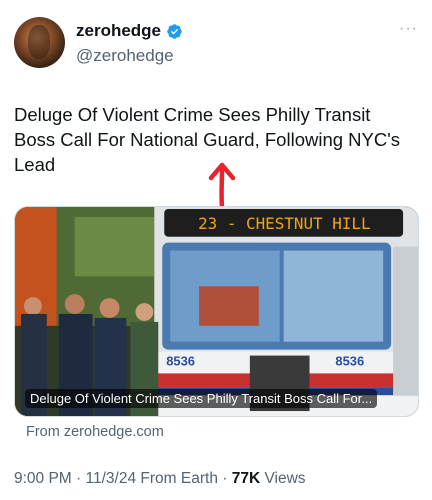 This screenshot has height=500, width=432. What do you see at coordinates (95, 432) in the screenshot?
I see `card-source: From zerohedge.com` at bounding box center [95, 432].